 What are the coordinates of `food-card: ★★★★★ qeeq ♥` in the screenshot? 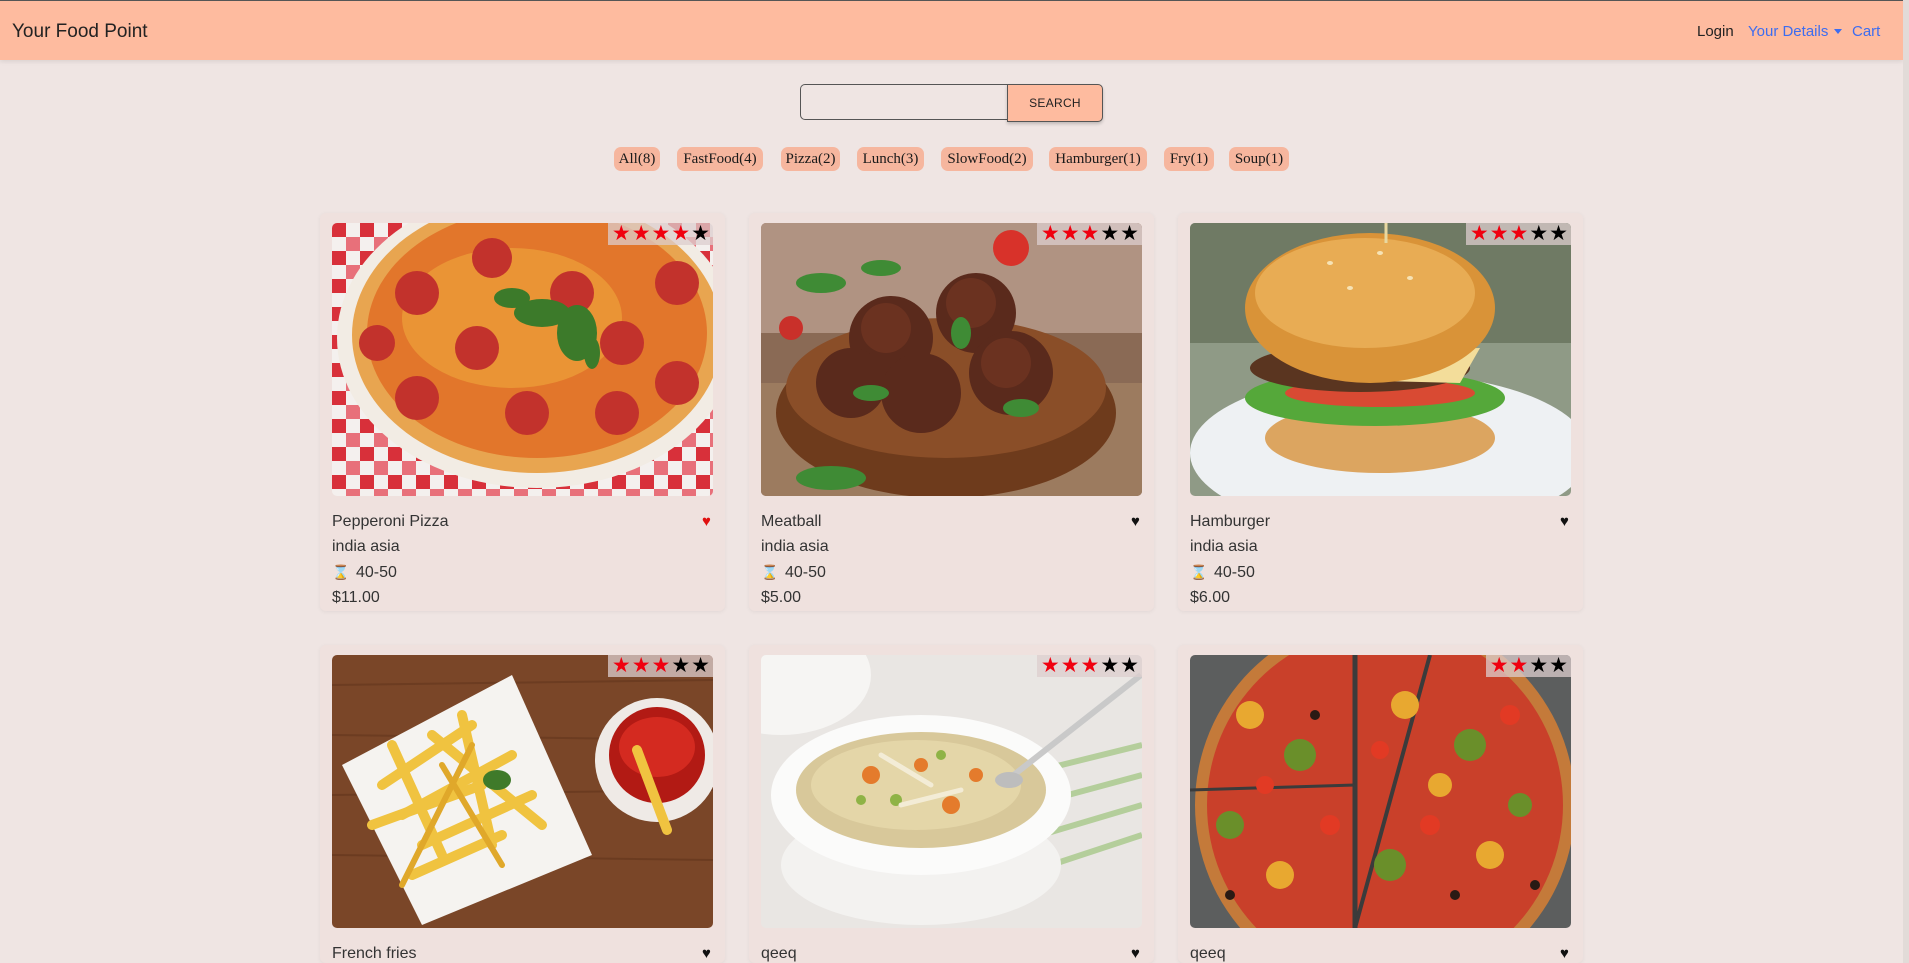 It's located at (951, 804).